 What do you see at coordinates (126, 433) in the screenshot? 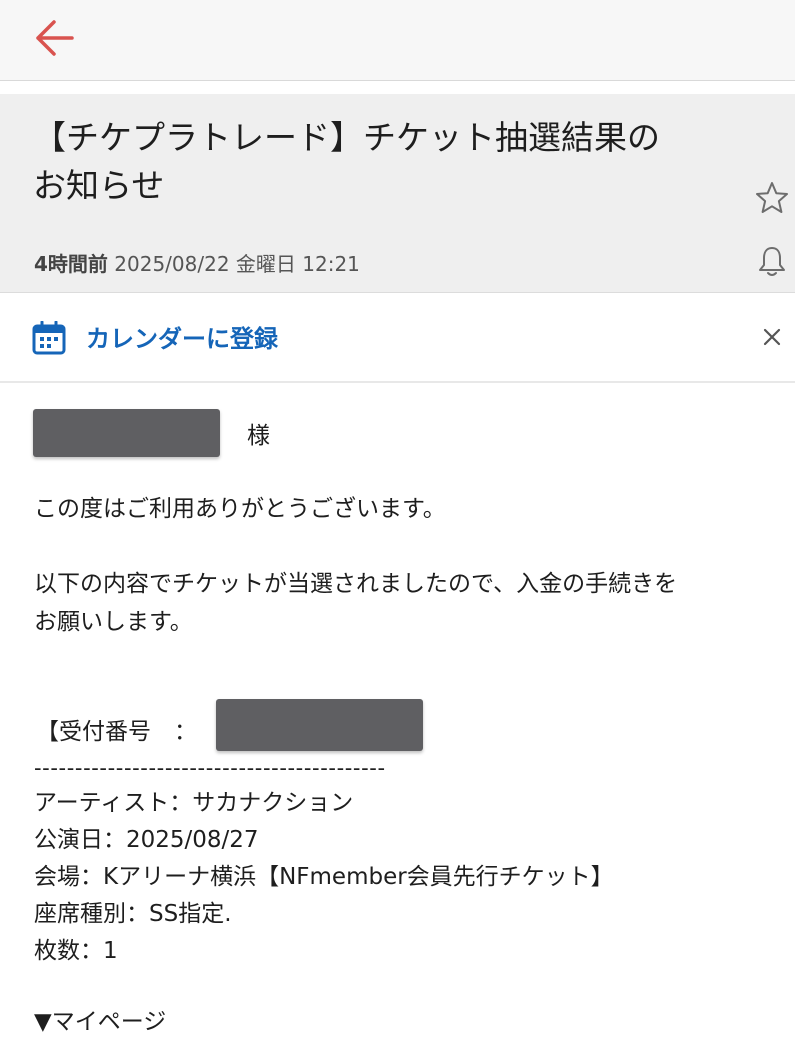
I see `redacted-name` at bounding box center [126, 433].